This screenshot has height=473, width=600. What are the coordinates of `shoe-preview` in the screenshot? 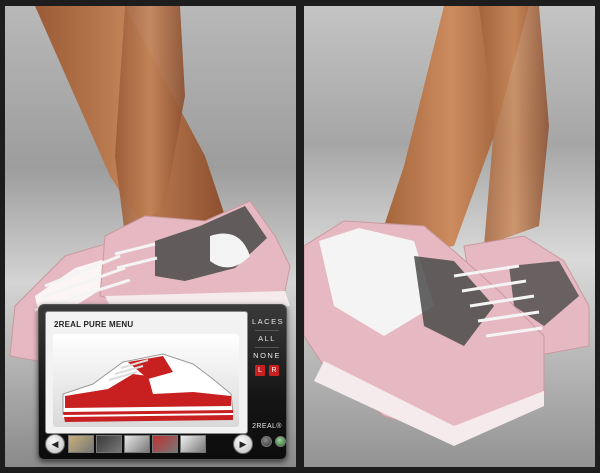 It's located at (146, 380).